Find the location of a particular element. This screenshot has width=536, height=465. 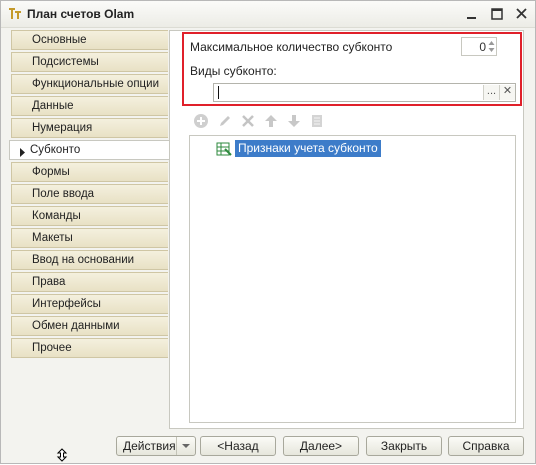

title-bar: План счетов Olam is located at coordinates (268, 14).